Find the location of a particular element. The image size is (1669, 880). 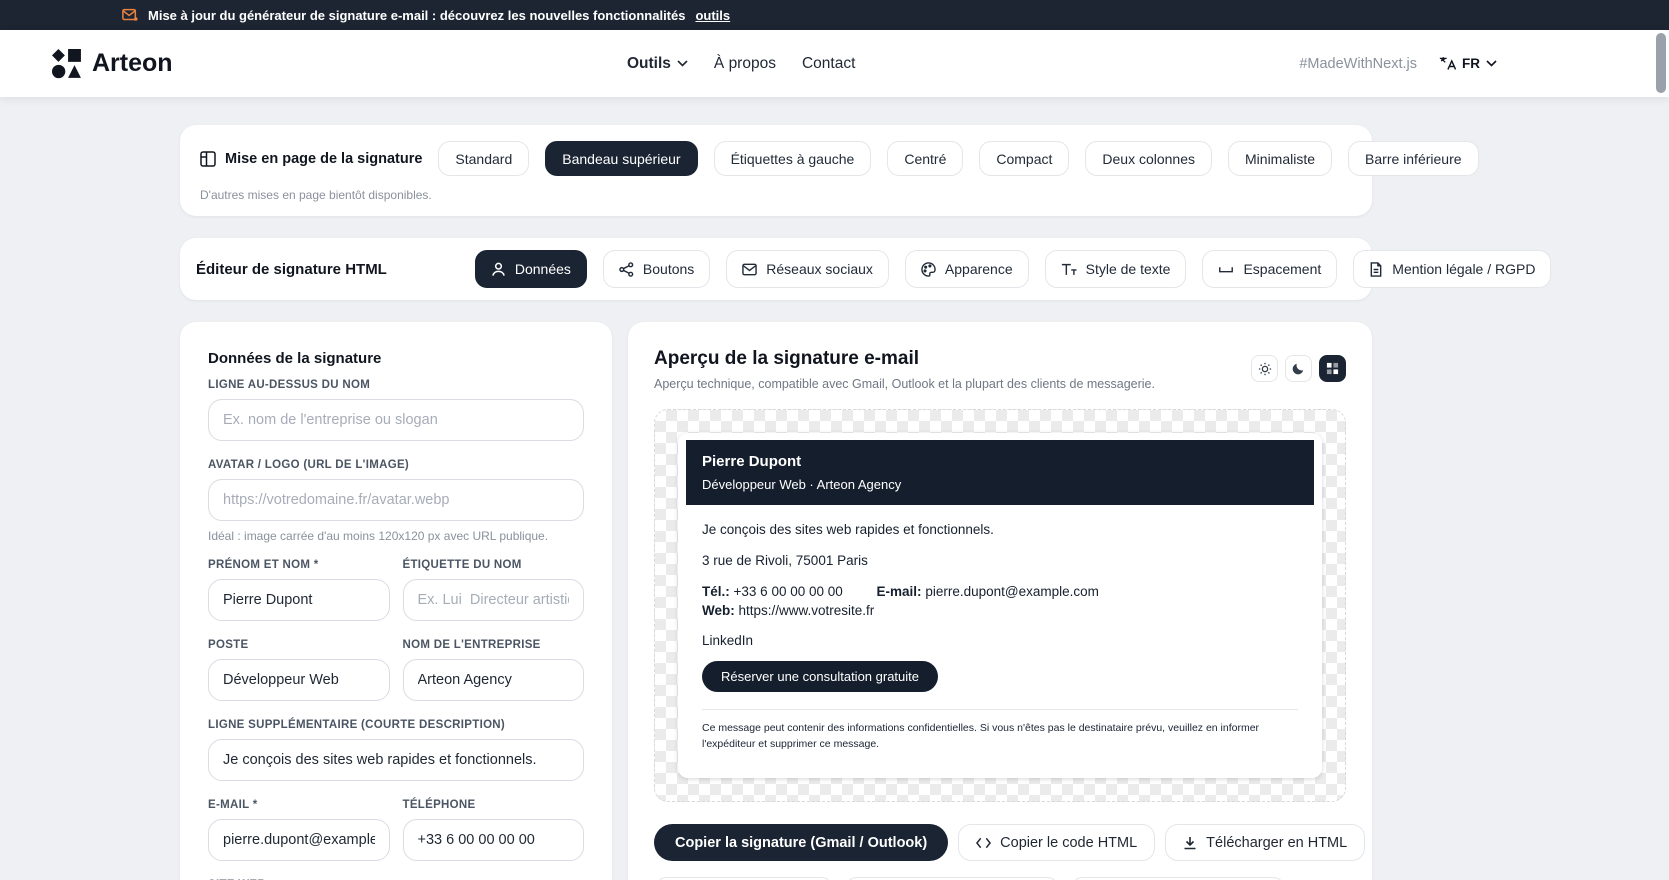

layout-option-bandeau-superieur: Bandeau supérieur is located at coordinates (621, 158).